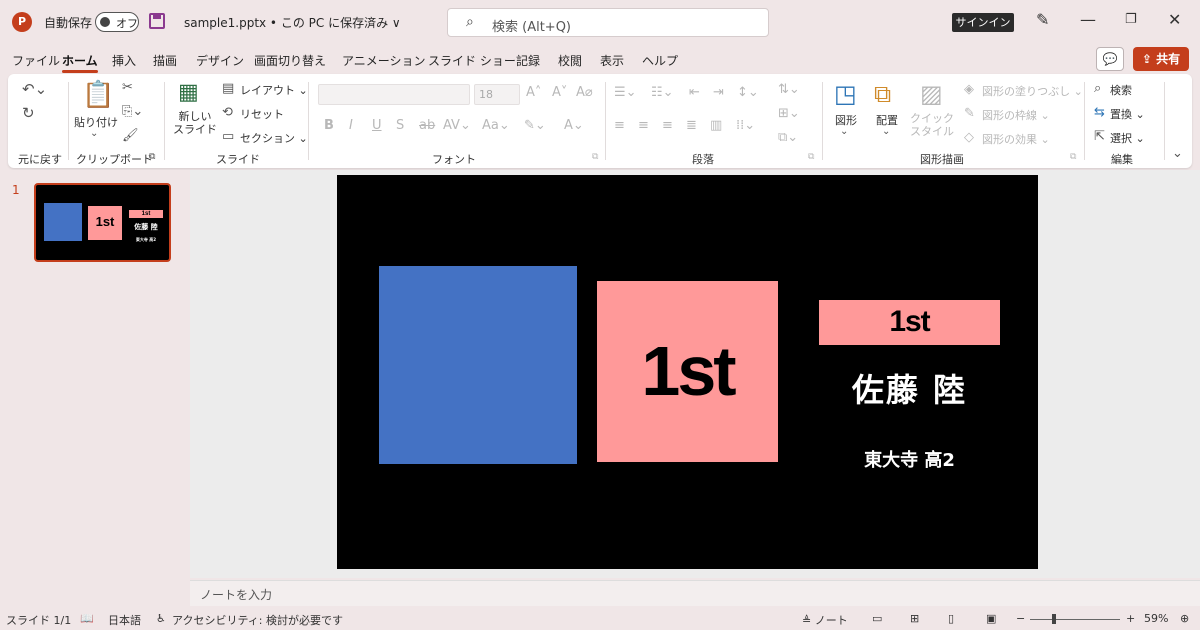 This screenshot has width=1200, height=630. Describe the element at coordinates (914, 618) in the screenshot. I see `slide-sorter-icon: ⊞` at that location.